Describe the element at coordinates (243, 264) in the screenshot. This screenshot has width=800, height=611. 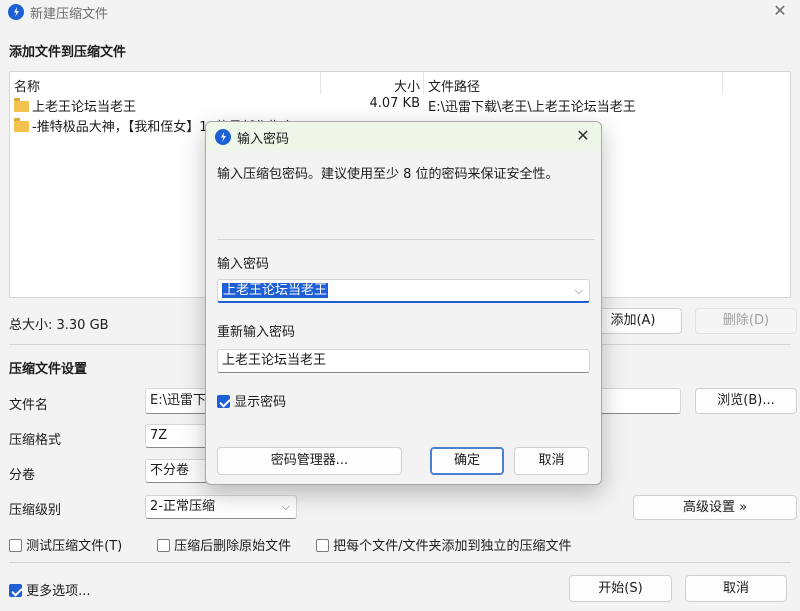
I see `password-label: 输入密码` at that location.